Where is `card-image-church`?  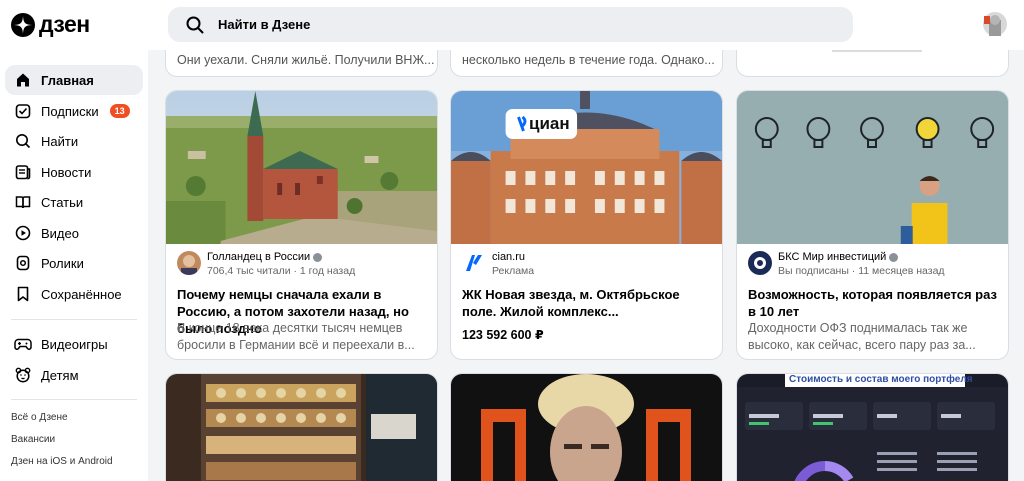
card-image-church is located at coordinates (301, 167).